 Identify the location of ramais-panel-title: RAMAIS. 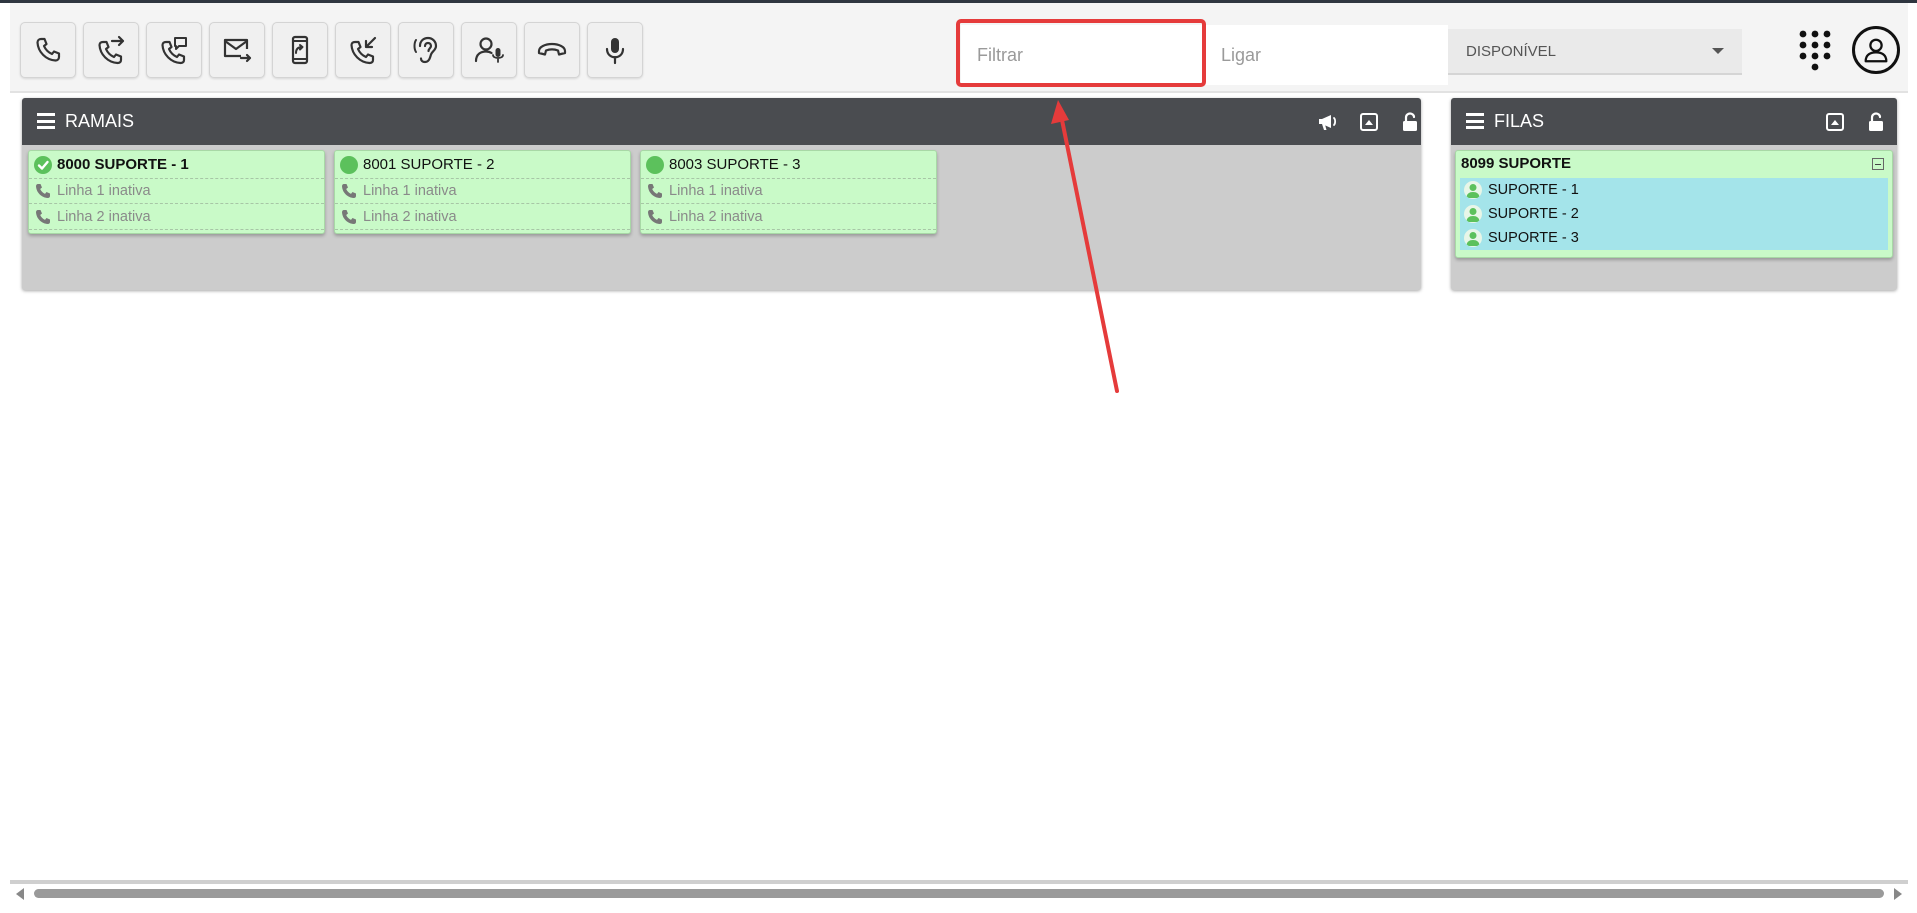
(100, 121).